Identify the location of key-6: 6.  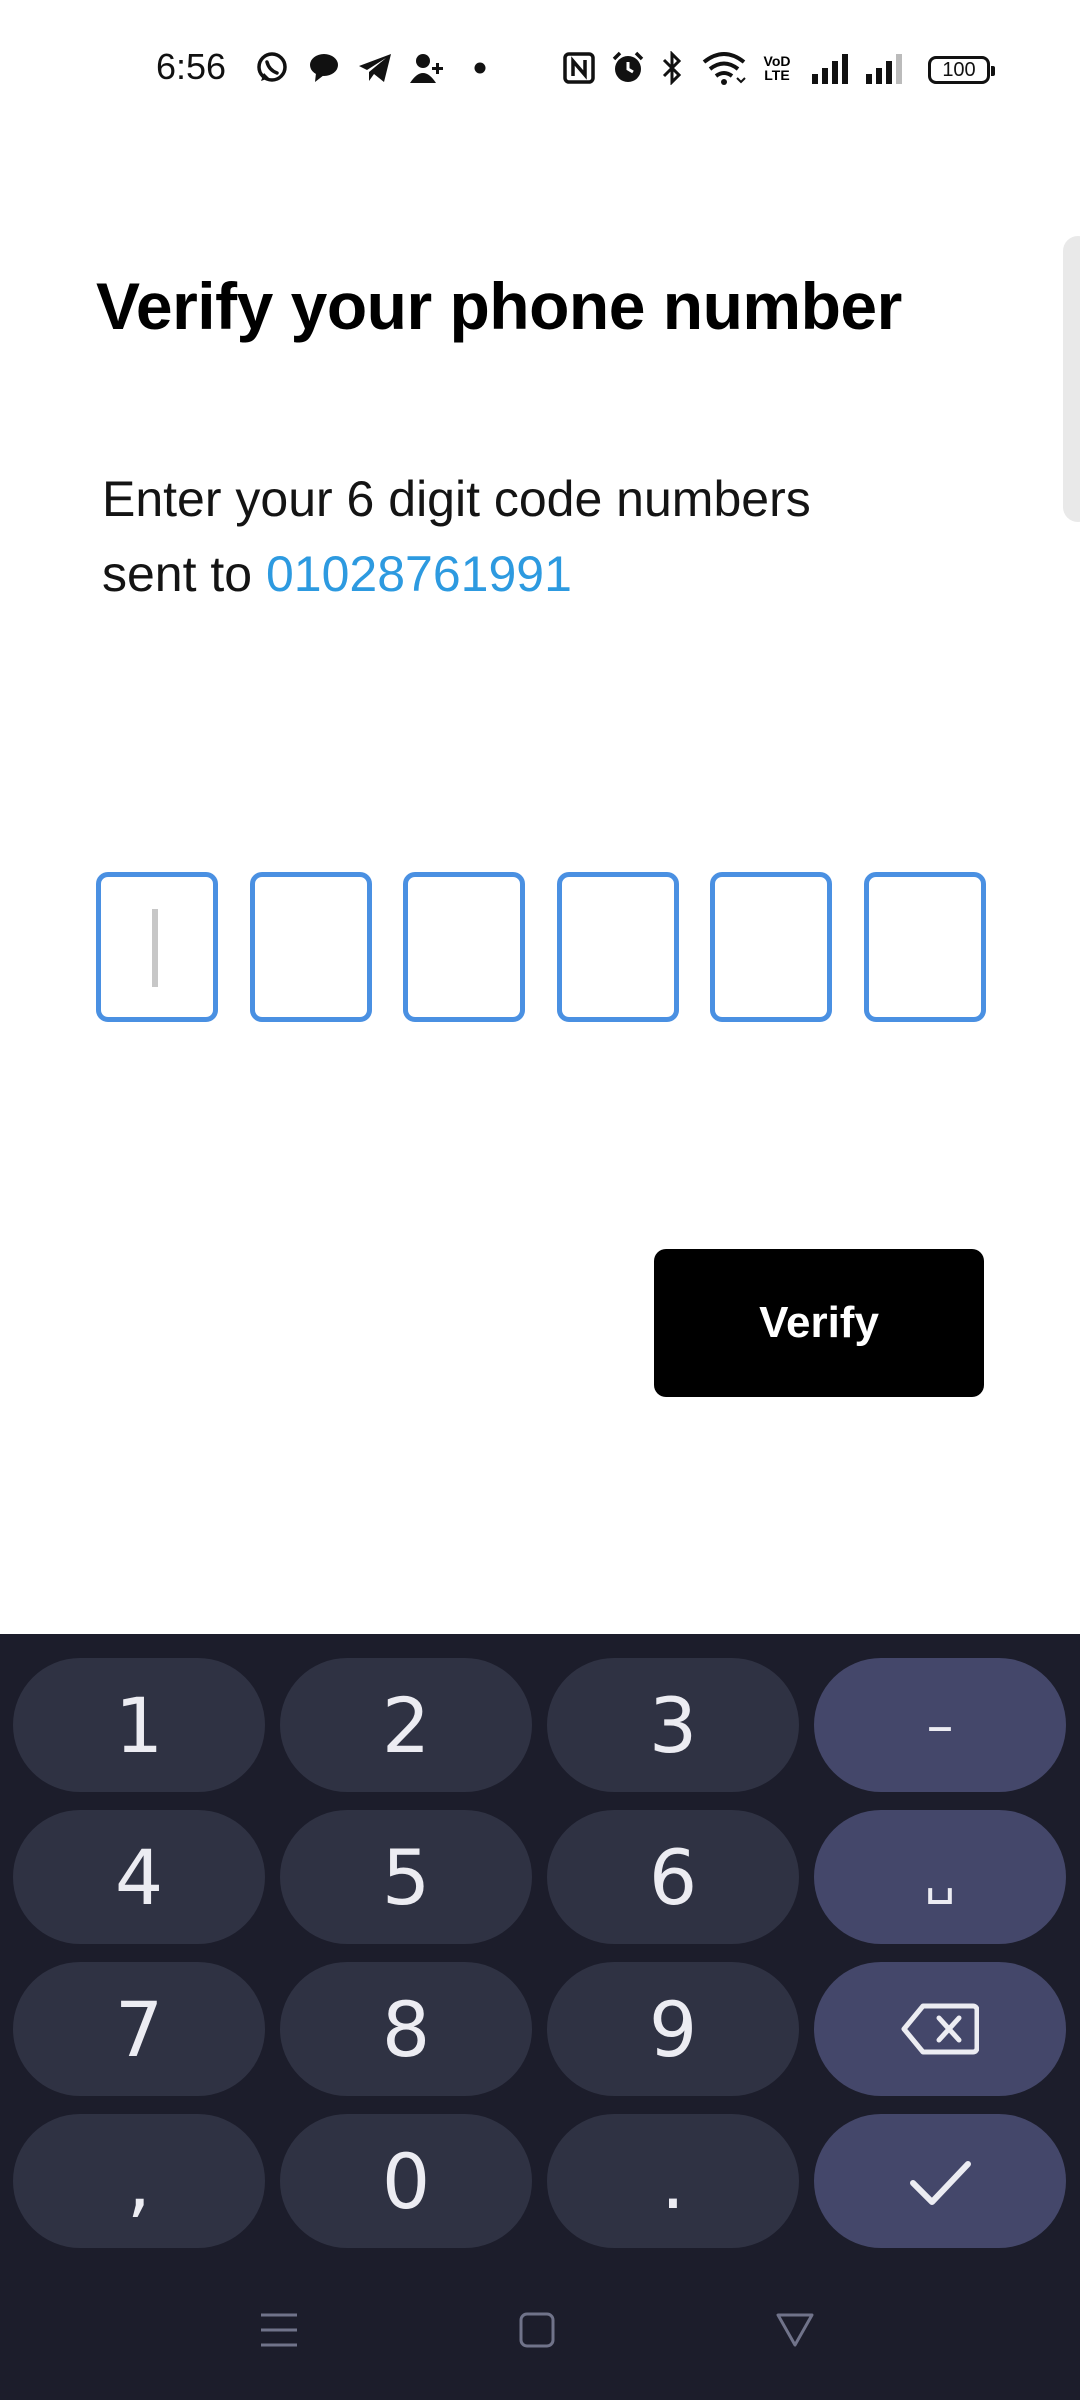
(673, 1877).